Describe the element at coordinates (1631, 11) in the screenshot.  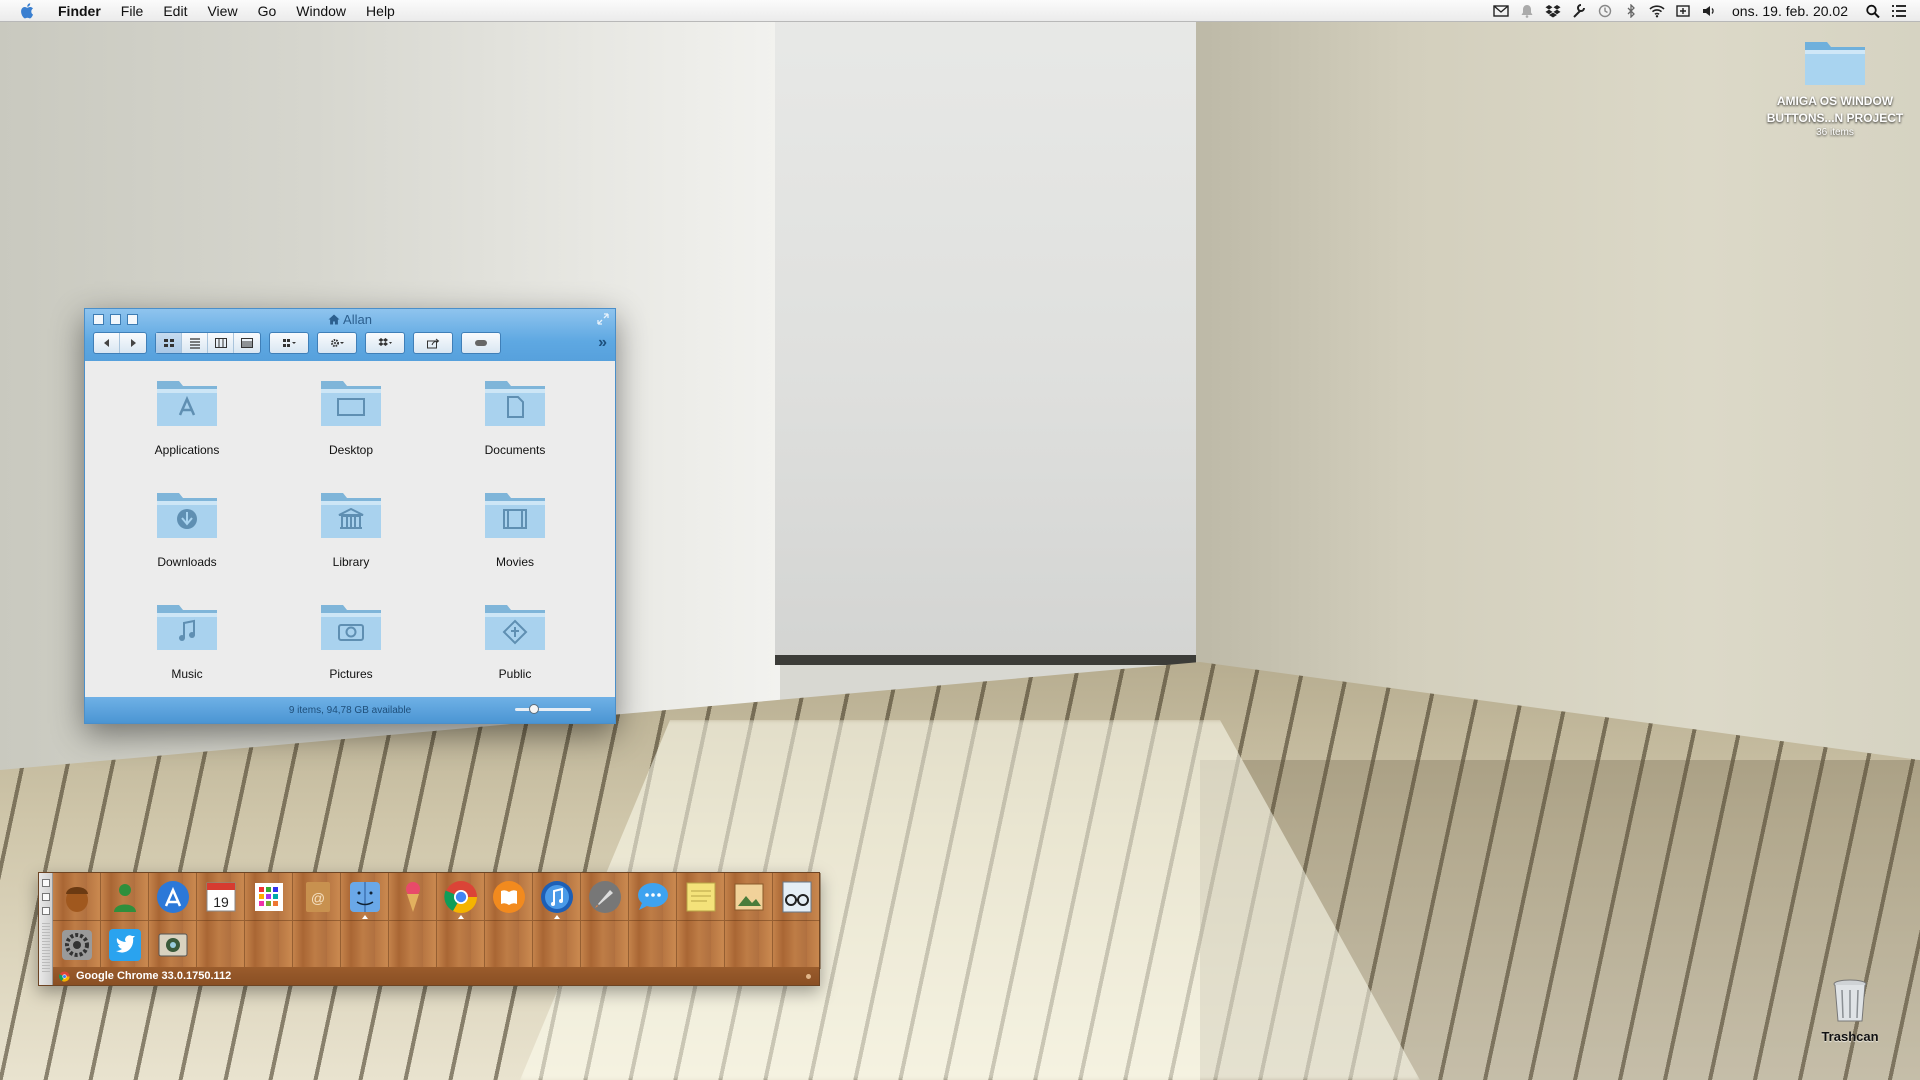
I see `bluetooth-icon` at that location.